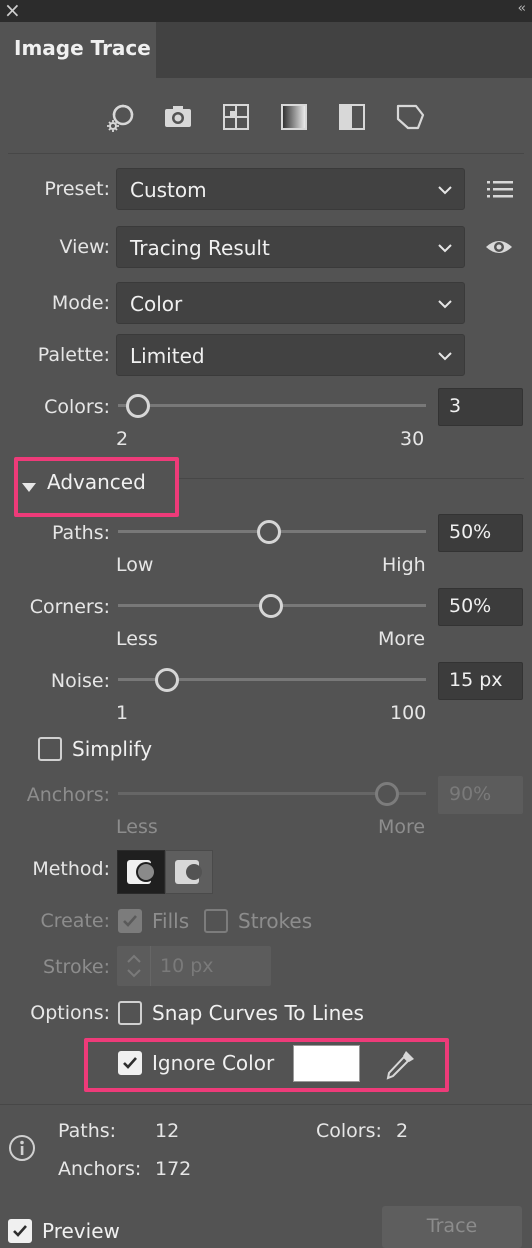  Describe the element at coordinates (480, 407) in the screenshot. I see `colors-input: 3` at that location.